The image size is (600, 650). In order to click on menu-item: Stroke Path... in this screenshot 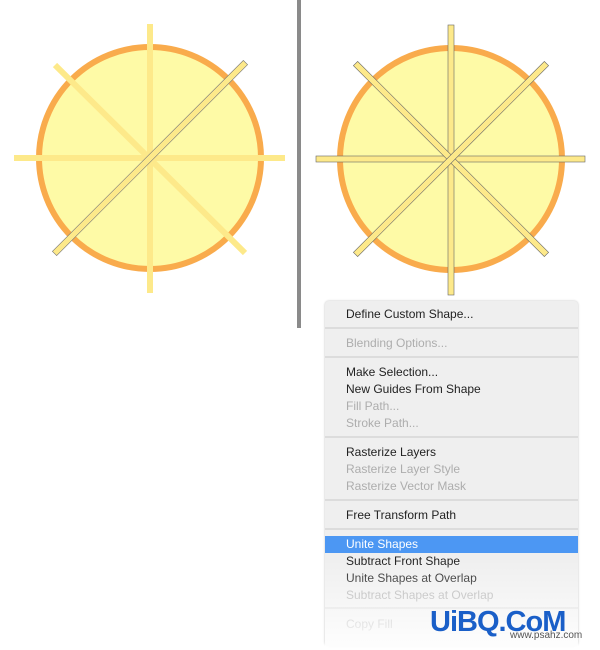, I will do `click(382, 423)`.